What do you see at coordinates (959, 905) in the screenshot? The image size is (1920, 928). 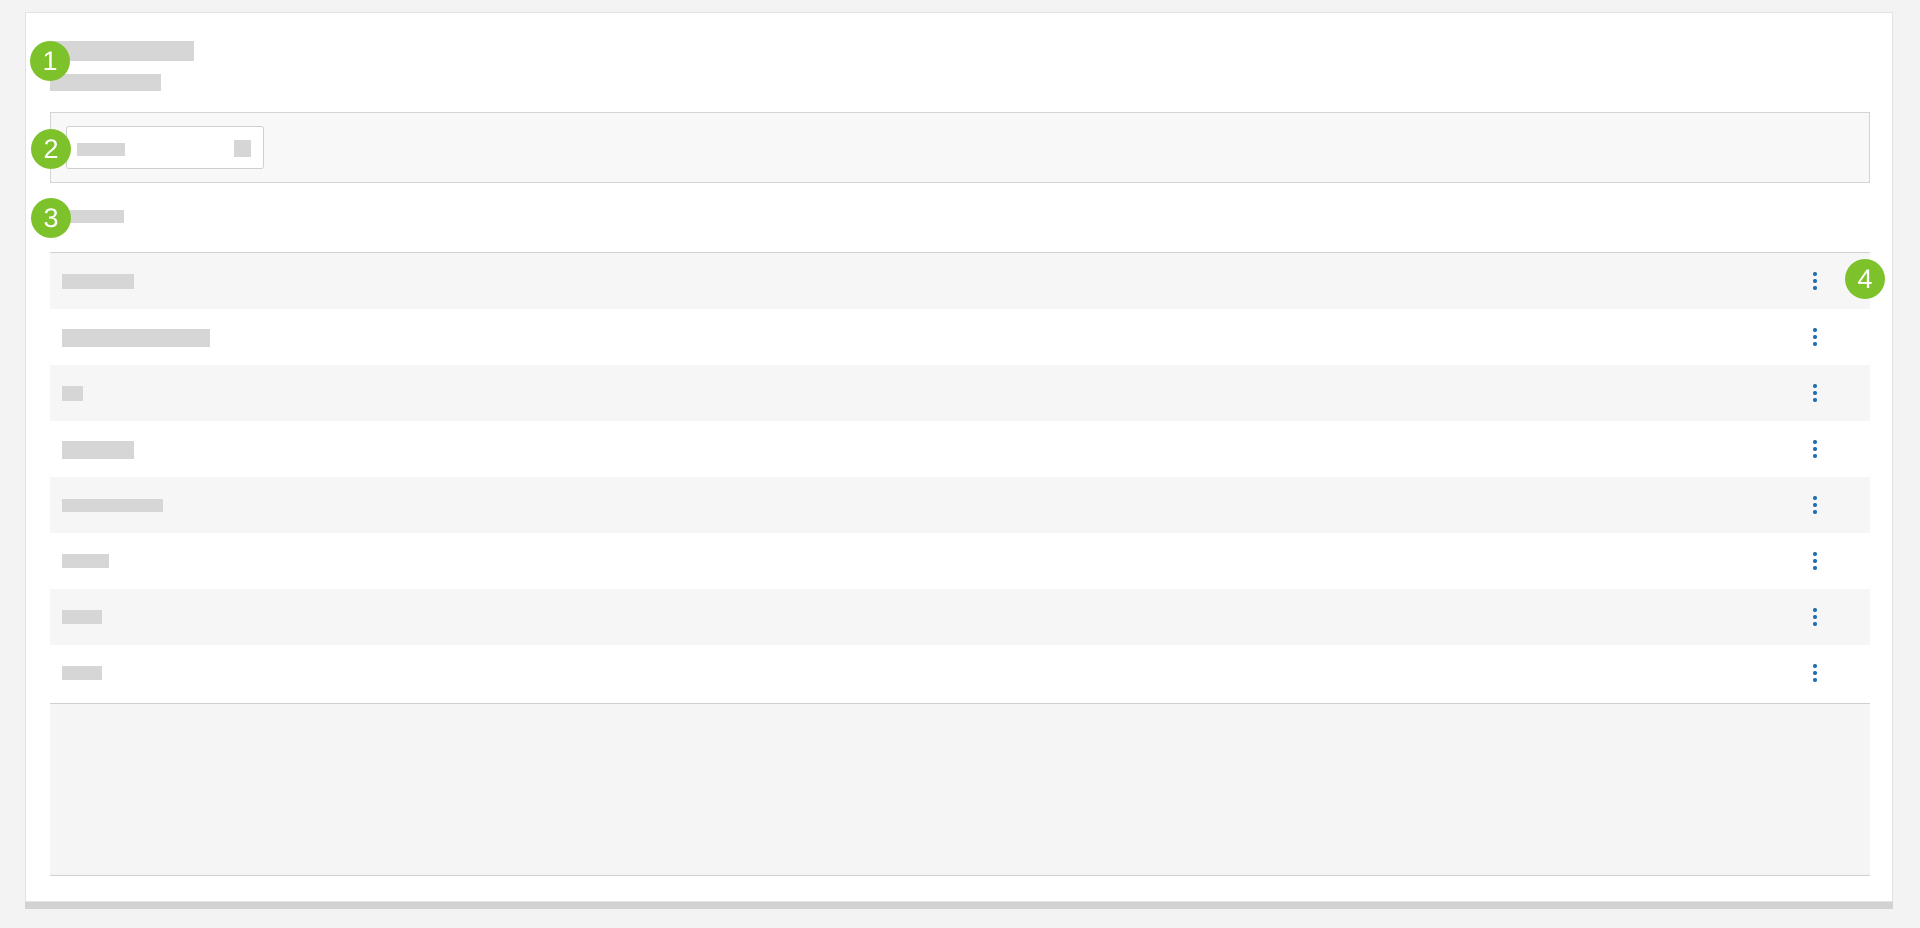 I see `horizontal-scrollbar` at bounding box center [959, 905].